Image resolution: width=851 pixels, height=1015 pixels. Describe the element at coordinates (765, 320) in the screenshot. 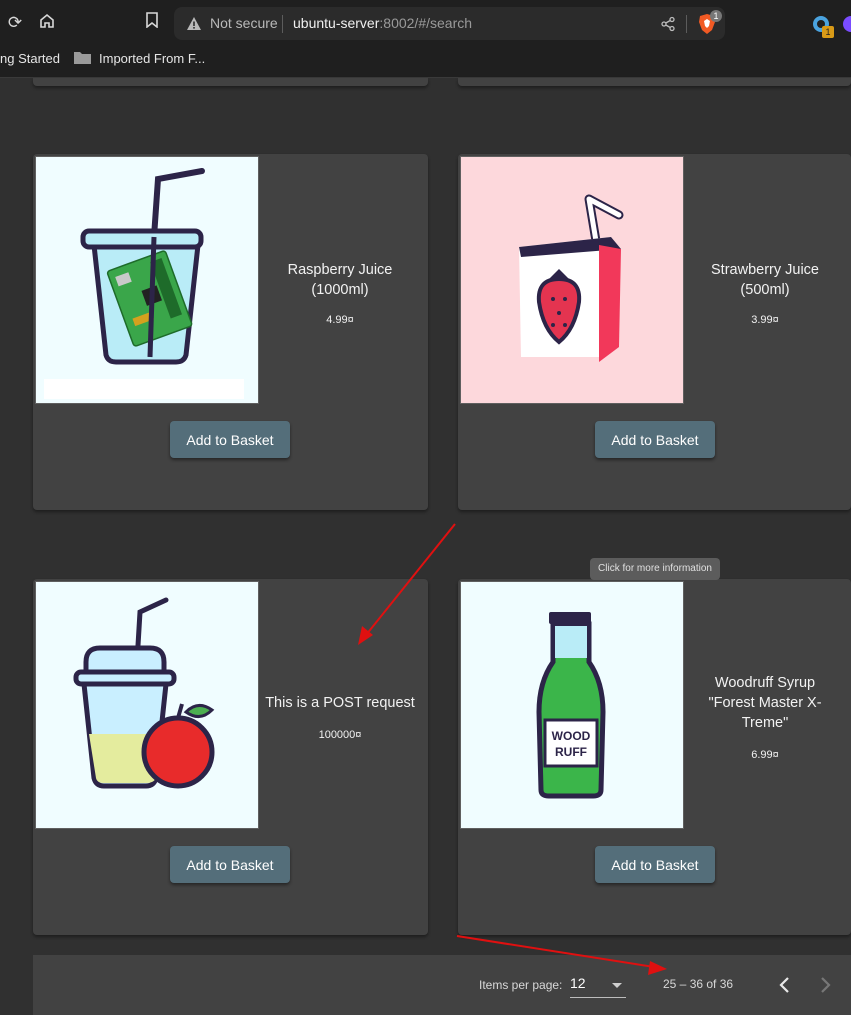

I see `product-price: 3.99¤` at that location.